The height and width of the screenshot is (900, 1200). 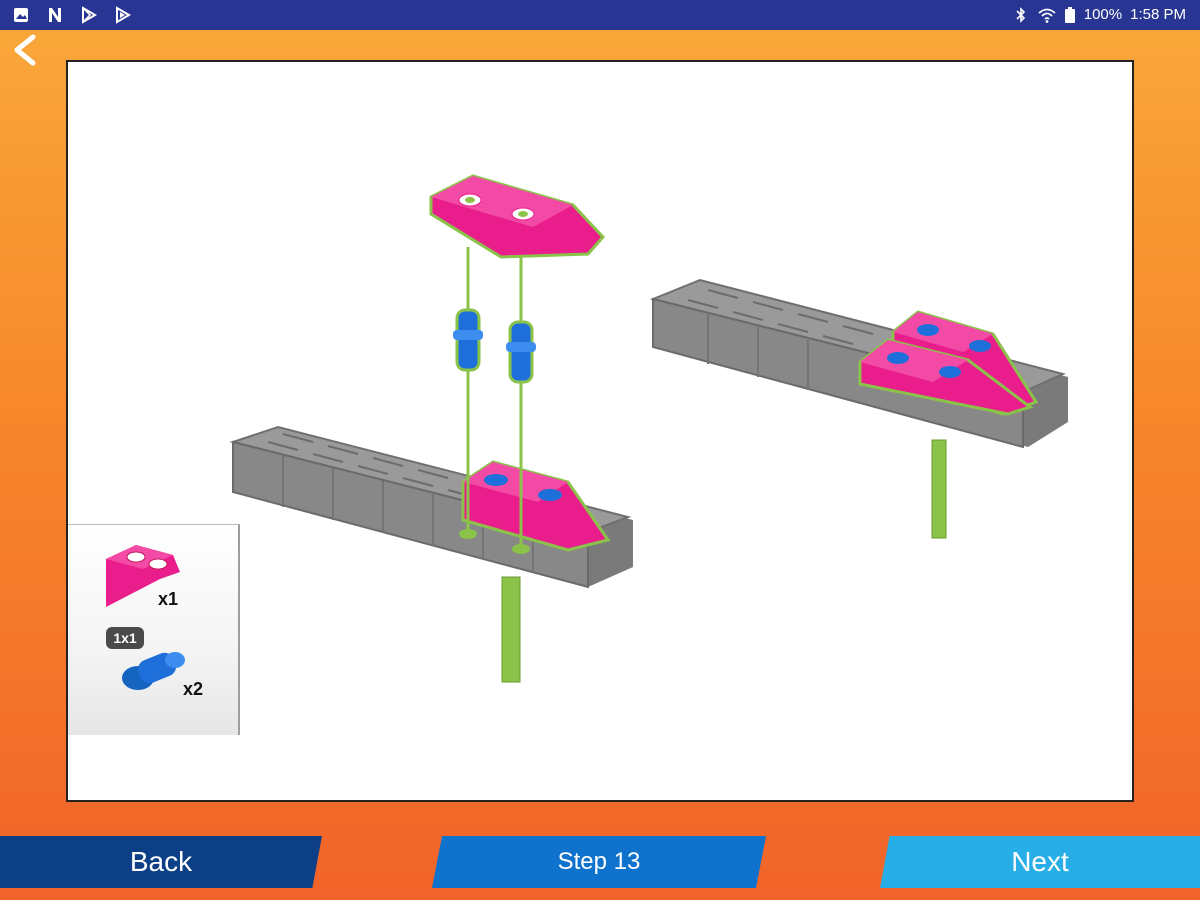 What do you see at coordinates (1020, 15) in the screenshot?
I see `bluetooth-icon` at bounding box center [1020, 15].